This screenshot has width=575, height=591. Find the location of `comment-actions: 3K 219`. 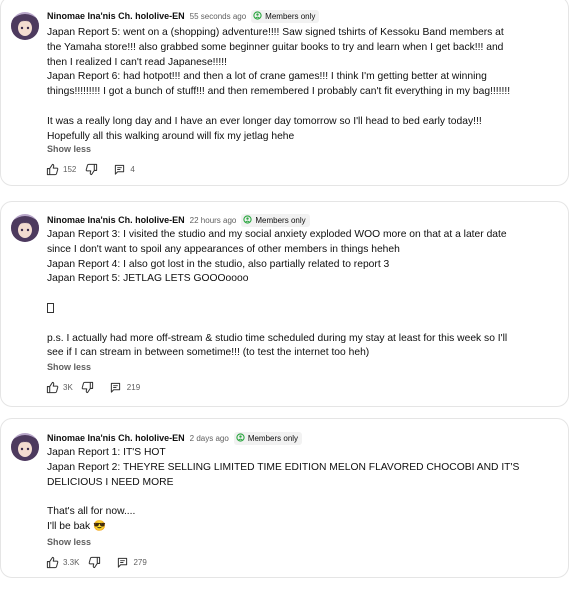

comment-actions: 3K 219 is located at coordinates (92, 387).